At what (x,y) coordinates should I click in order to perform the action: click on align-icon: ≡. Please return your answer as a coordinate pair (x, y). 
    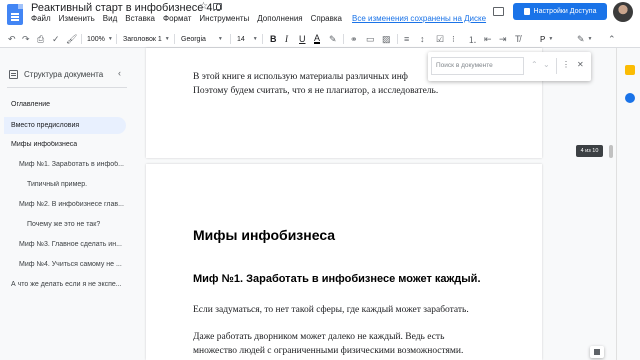
    Looking at the image, I should click on (406, 39).